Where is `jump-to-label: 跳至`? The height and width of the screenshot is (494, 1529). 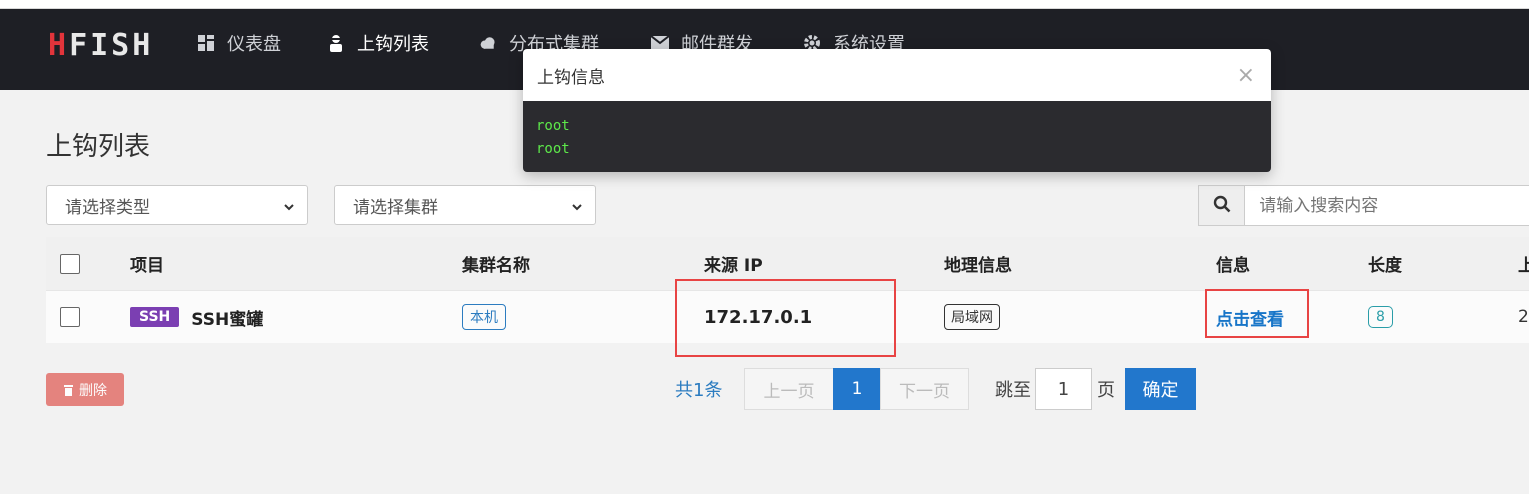 jump-to-label: 跳至 is located at coordinates (1013, 390).